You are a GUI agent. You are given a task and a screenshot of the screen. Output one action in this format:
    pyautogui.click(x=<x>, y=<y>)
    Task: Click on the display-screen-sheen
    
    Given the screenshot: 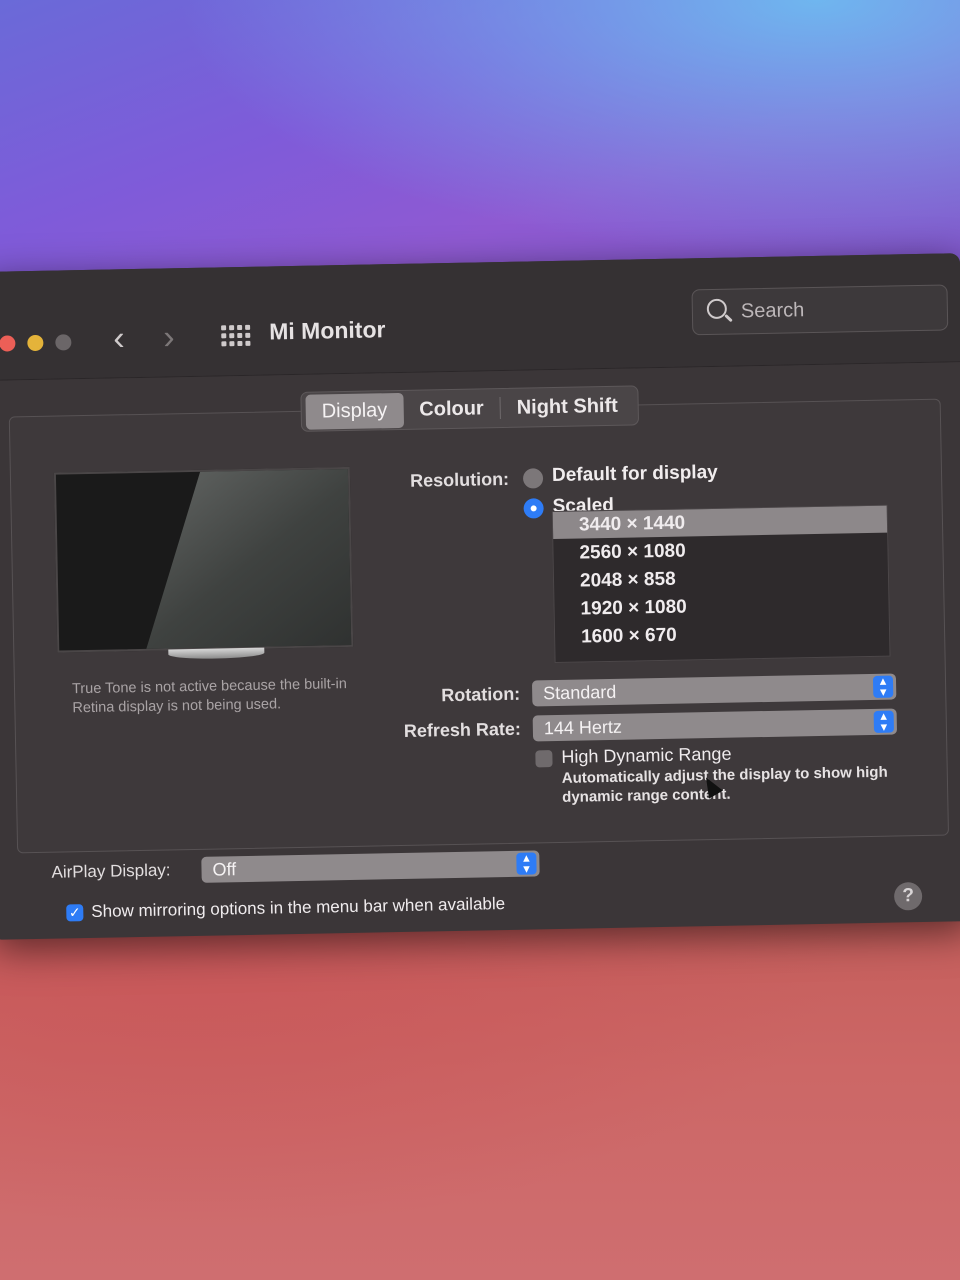 What is the action you would take?
    pyautogui.click(x=248, y=559)
    